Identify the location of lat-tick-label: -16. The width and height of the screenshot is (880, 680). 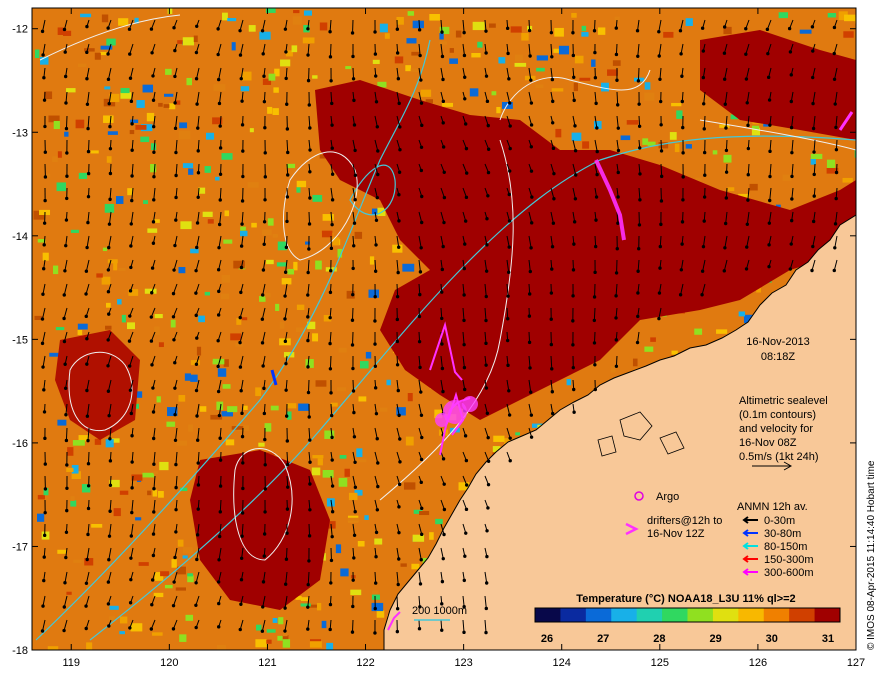
(20, 444).